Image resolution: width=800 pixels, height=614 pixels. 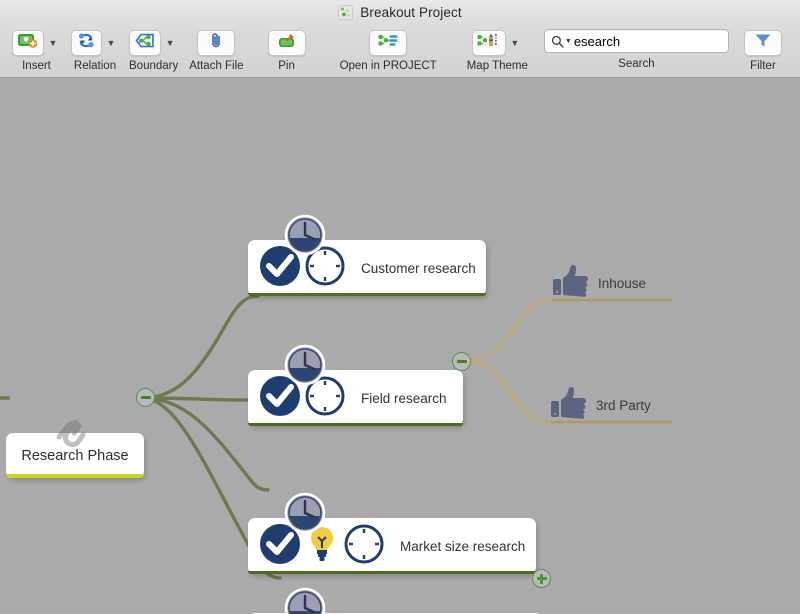 I want to click on mindmap-doc-icon, so click(x=346, y=12).